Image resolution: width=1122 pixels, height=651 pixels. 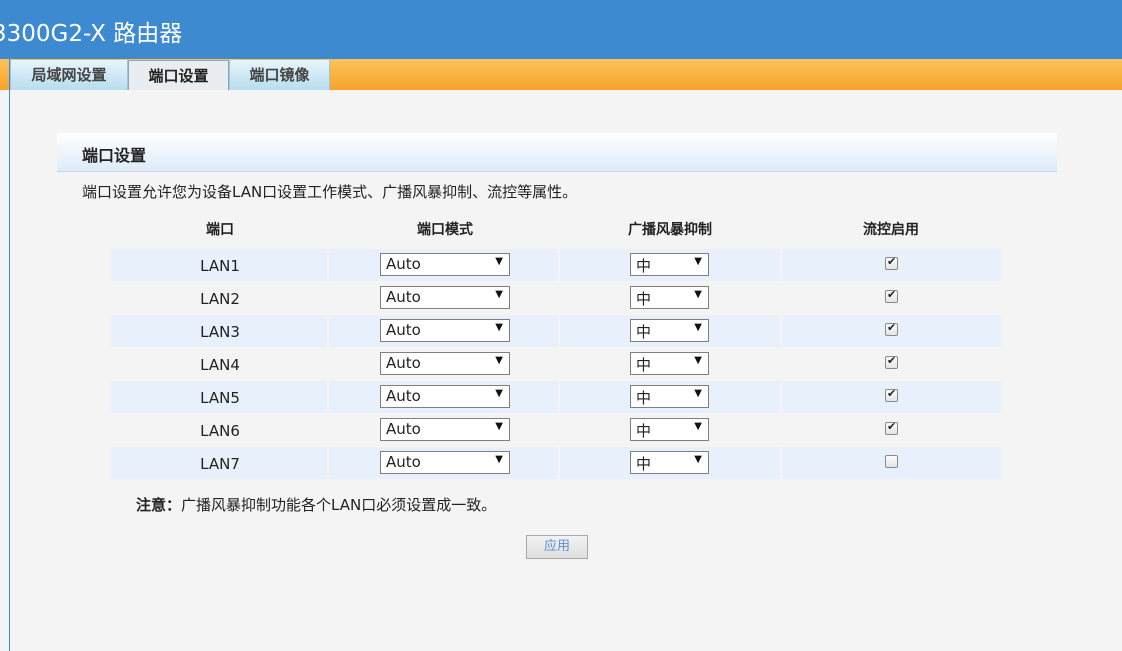 I want to click on port-name: LAN5, so click(x=220, y=398).